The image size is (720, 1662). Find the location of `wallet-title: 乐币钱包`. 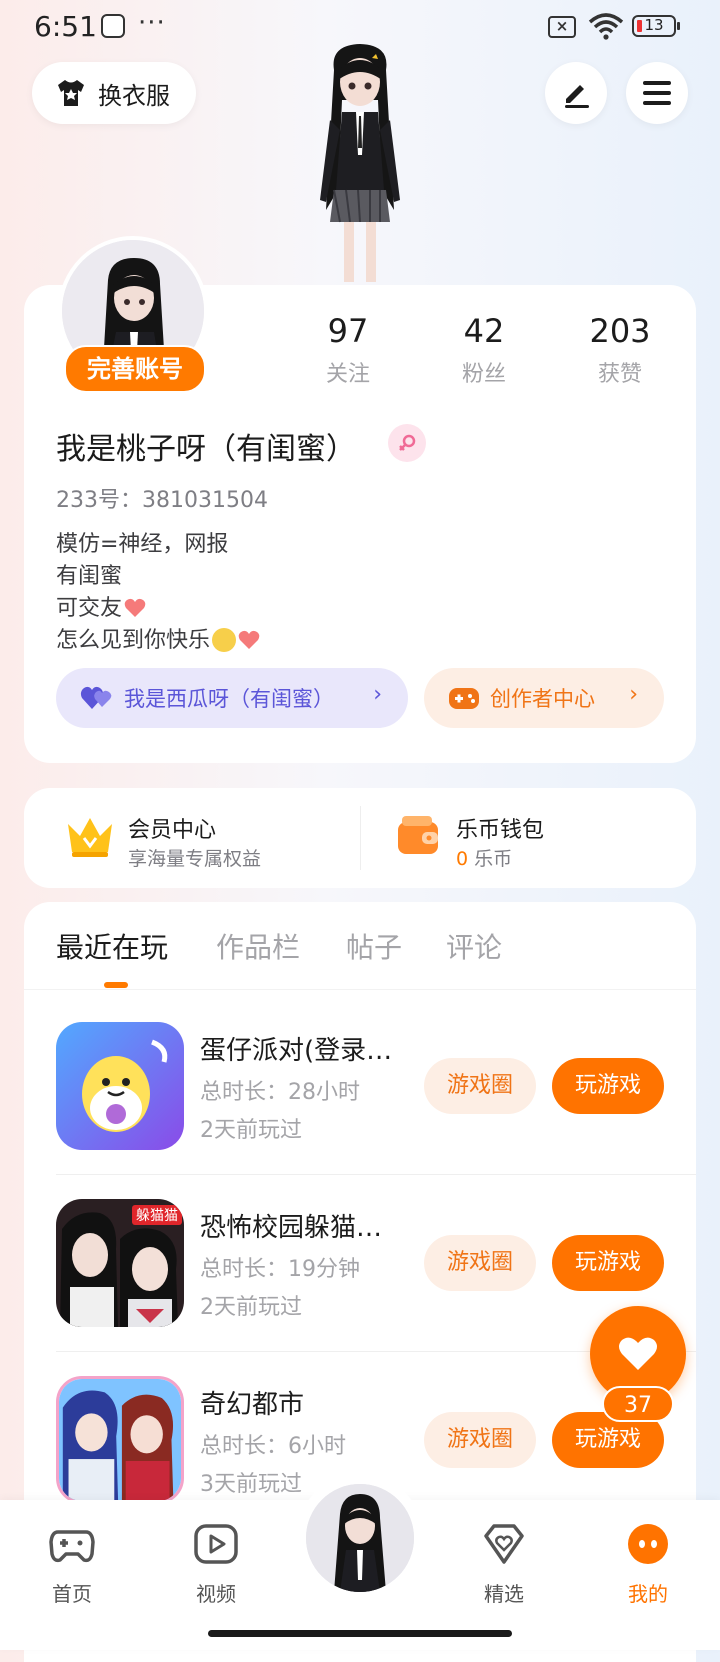

wallet-title: 乐币钱包 is located at coordinates (500, 828).